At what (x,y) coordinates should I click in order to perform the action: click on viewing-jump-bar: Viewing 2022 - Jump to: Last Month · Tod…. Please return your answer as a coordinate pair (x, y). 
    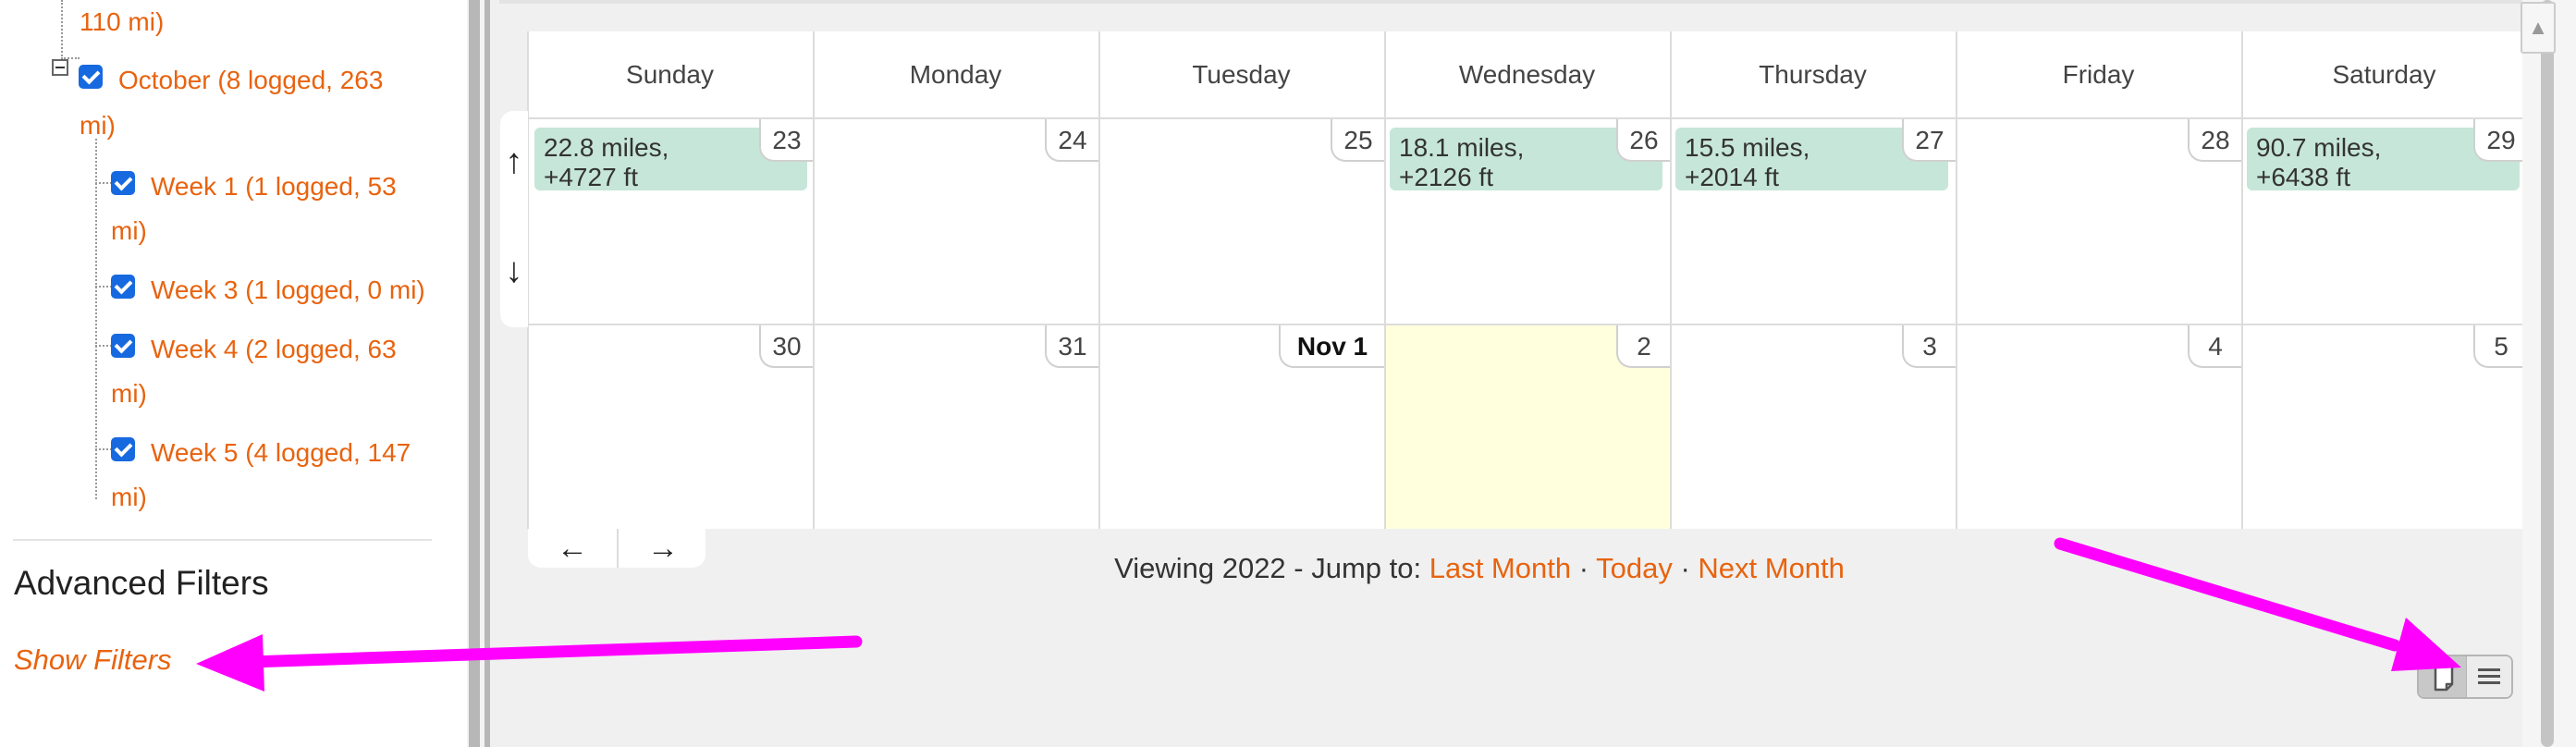
    Looking at the image, I should click on (1479, 568).